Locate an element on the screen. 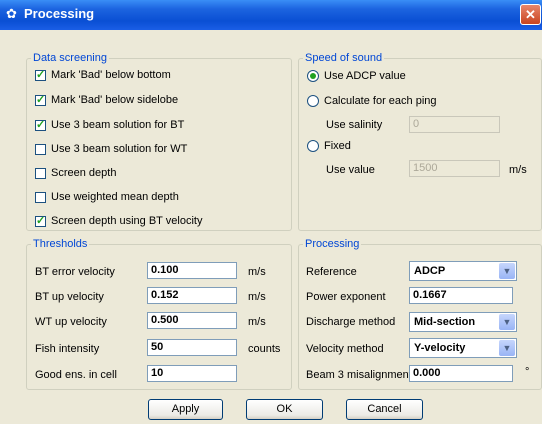  data-screening-label: Use weighted mean depth is located at coordinates (115, 197).